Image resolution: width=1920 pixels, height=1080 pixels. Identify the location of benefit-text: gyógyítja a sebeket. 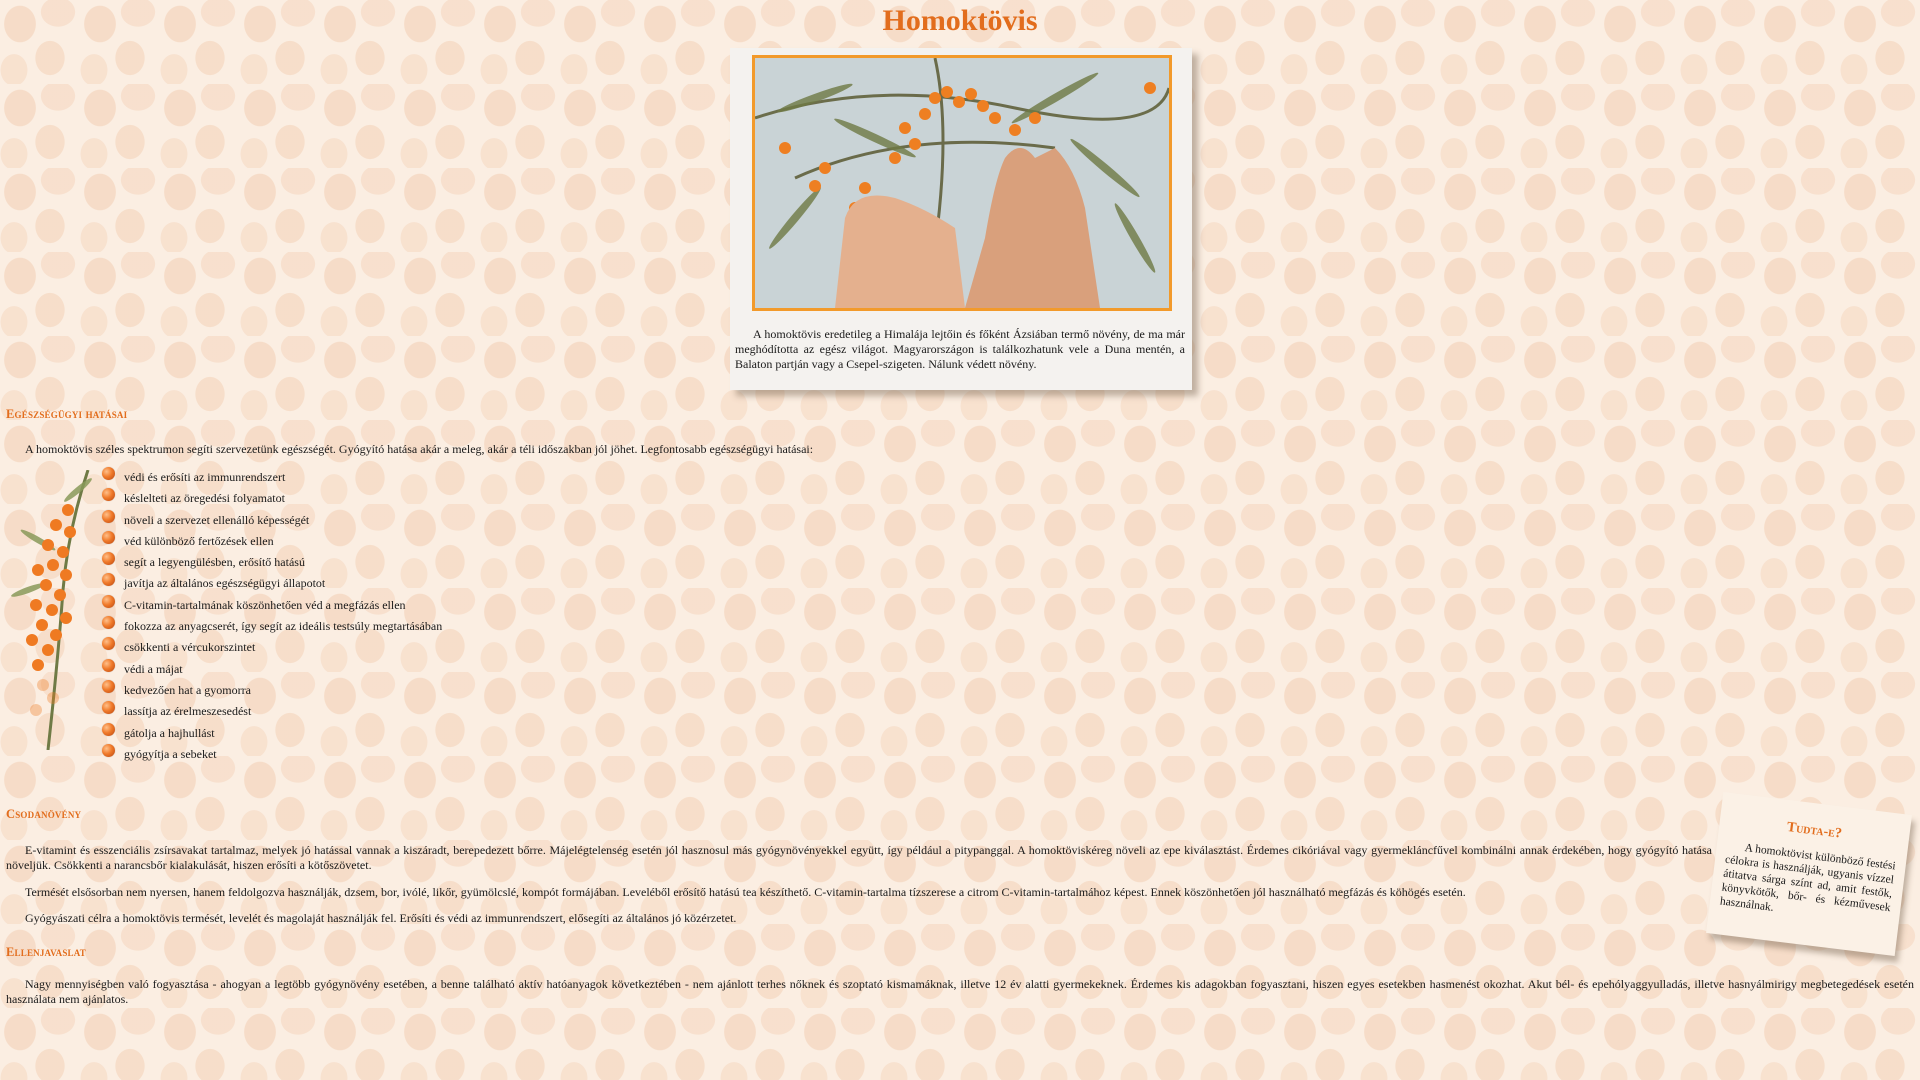
(170, 753).